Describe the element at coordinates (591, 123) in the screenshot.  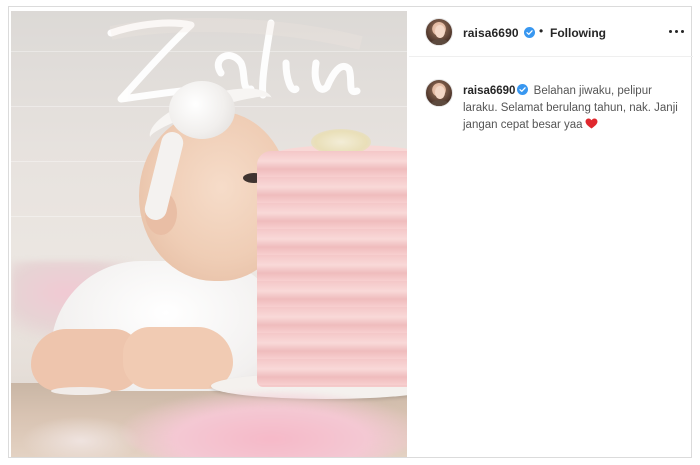
I see `red-heart-icon` at that location.